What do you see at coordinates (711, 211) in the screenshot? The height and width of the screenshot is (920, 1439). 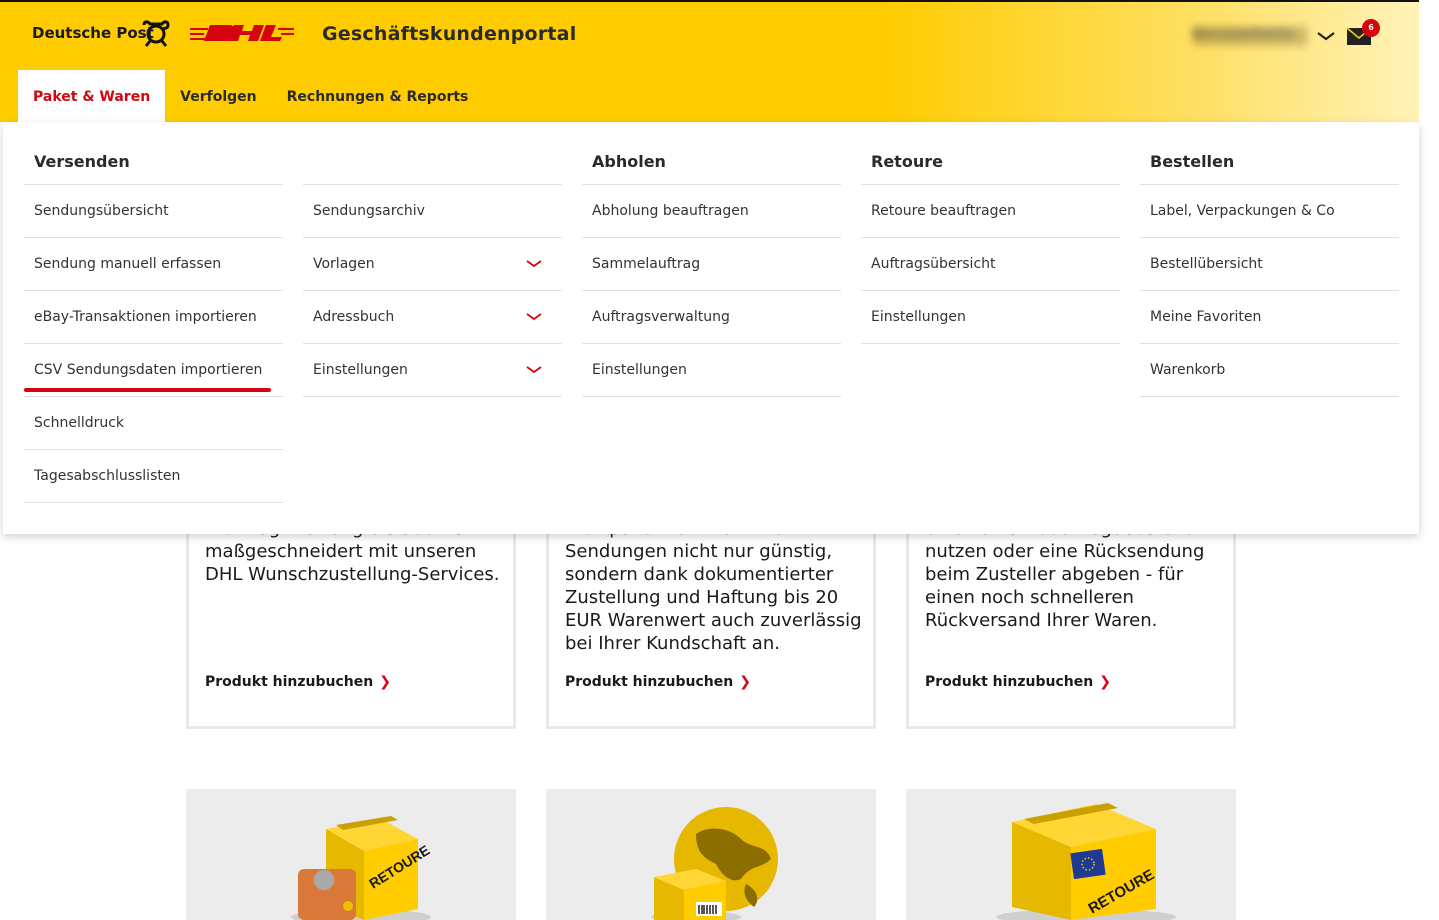 I see `menu-item-abholung-beauftragen: Abholung beauftragen` at bounding box center [711, 211].